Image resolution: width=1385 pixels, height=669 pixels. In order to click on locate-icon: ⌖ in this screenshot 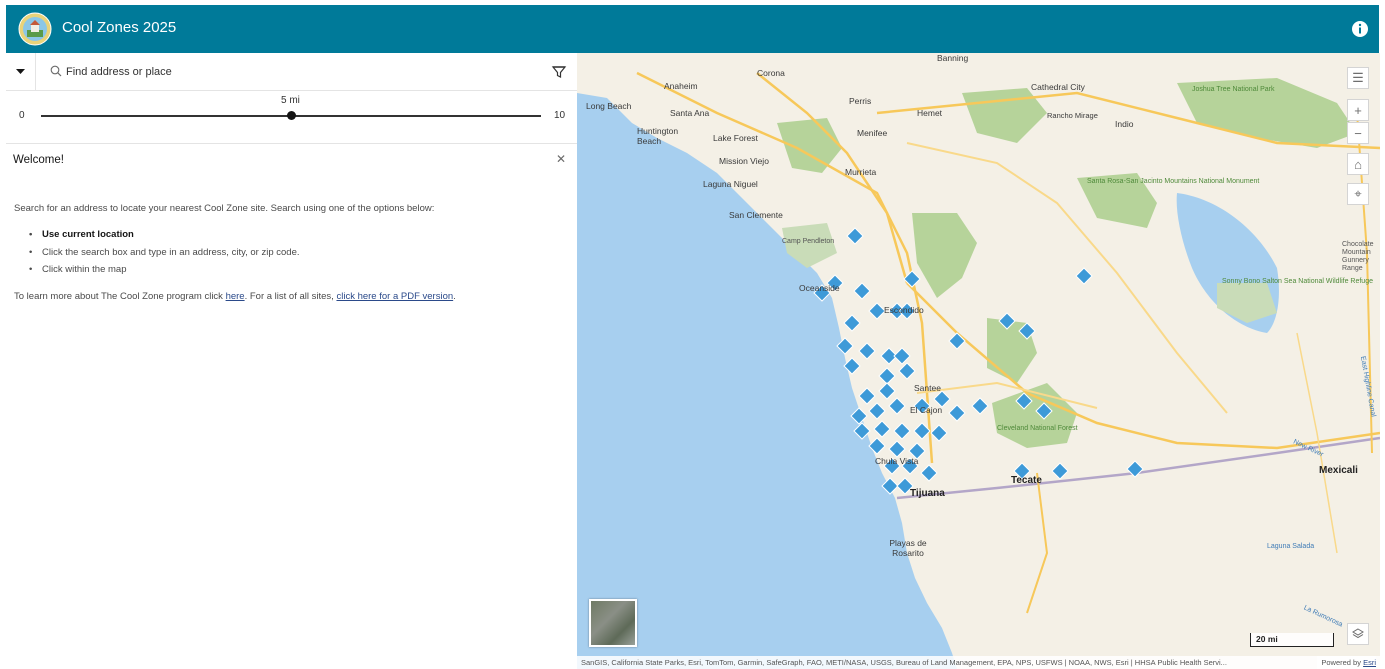, I will do `click(1358, 194)`.